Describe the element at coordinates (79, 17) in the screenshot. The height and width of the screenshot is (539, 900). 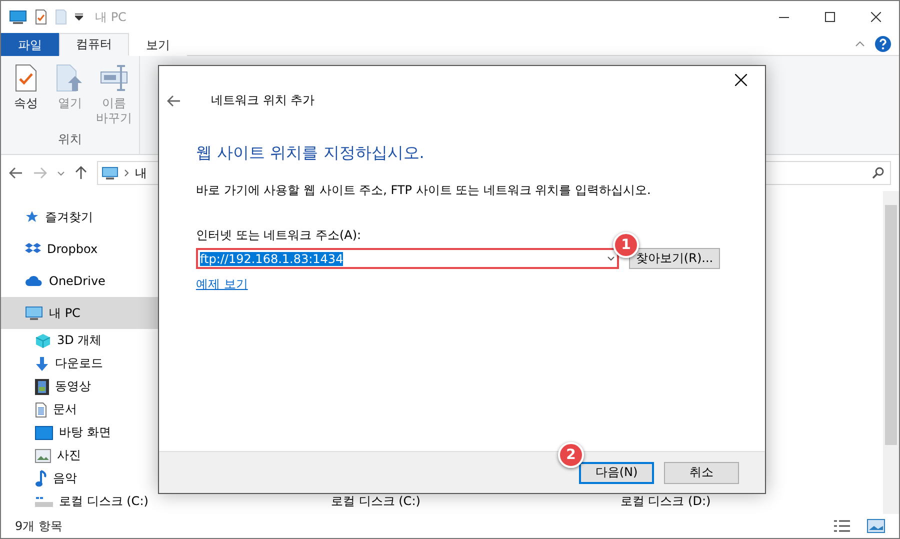
I see `dropdown-caret-icon` at that location.